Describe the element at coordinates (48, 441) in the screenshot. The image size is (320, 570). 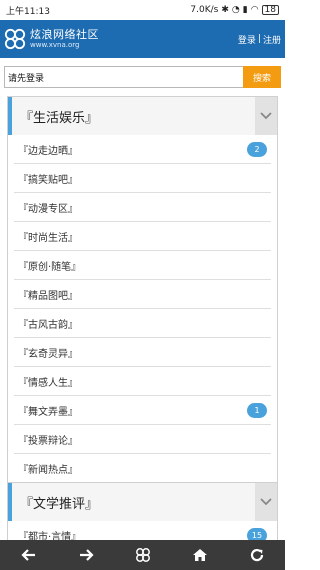
I see `forum-name: 『投票辩论』` at that location.